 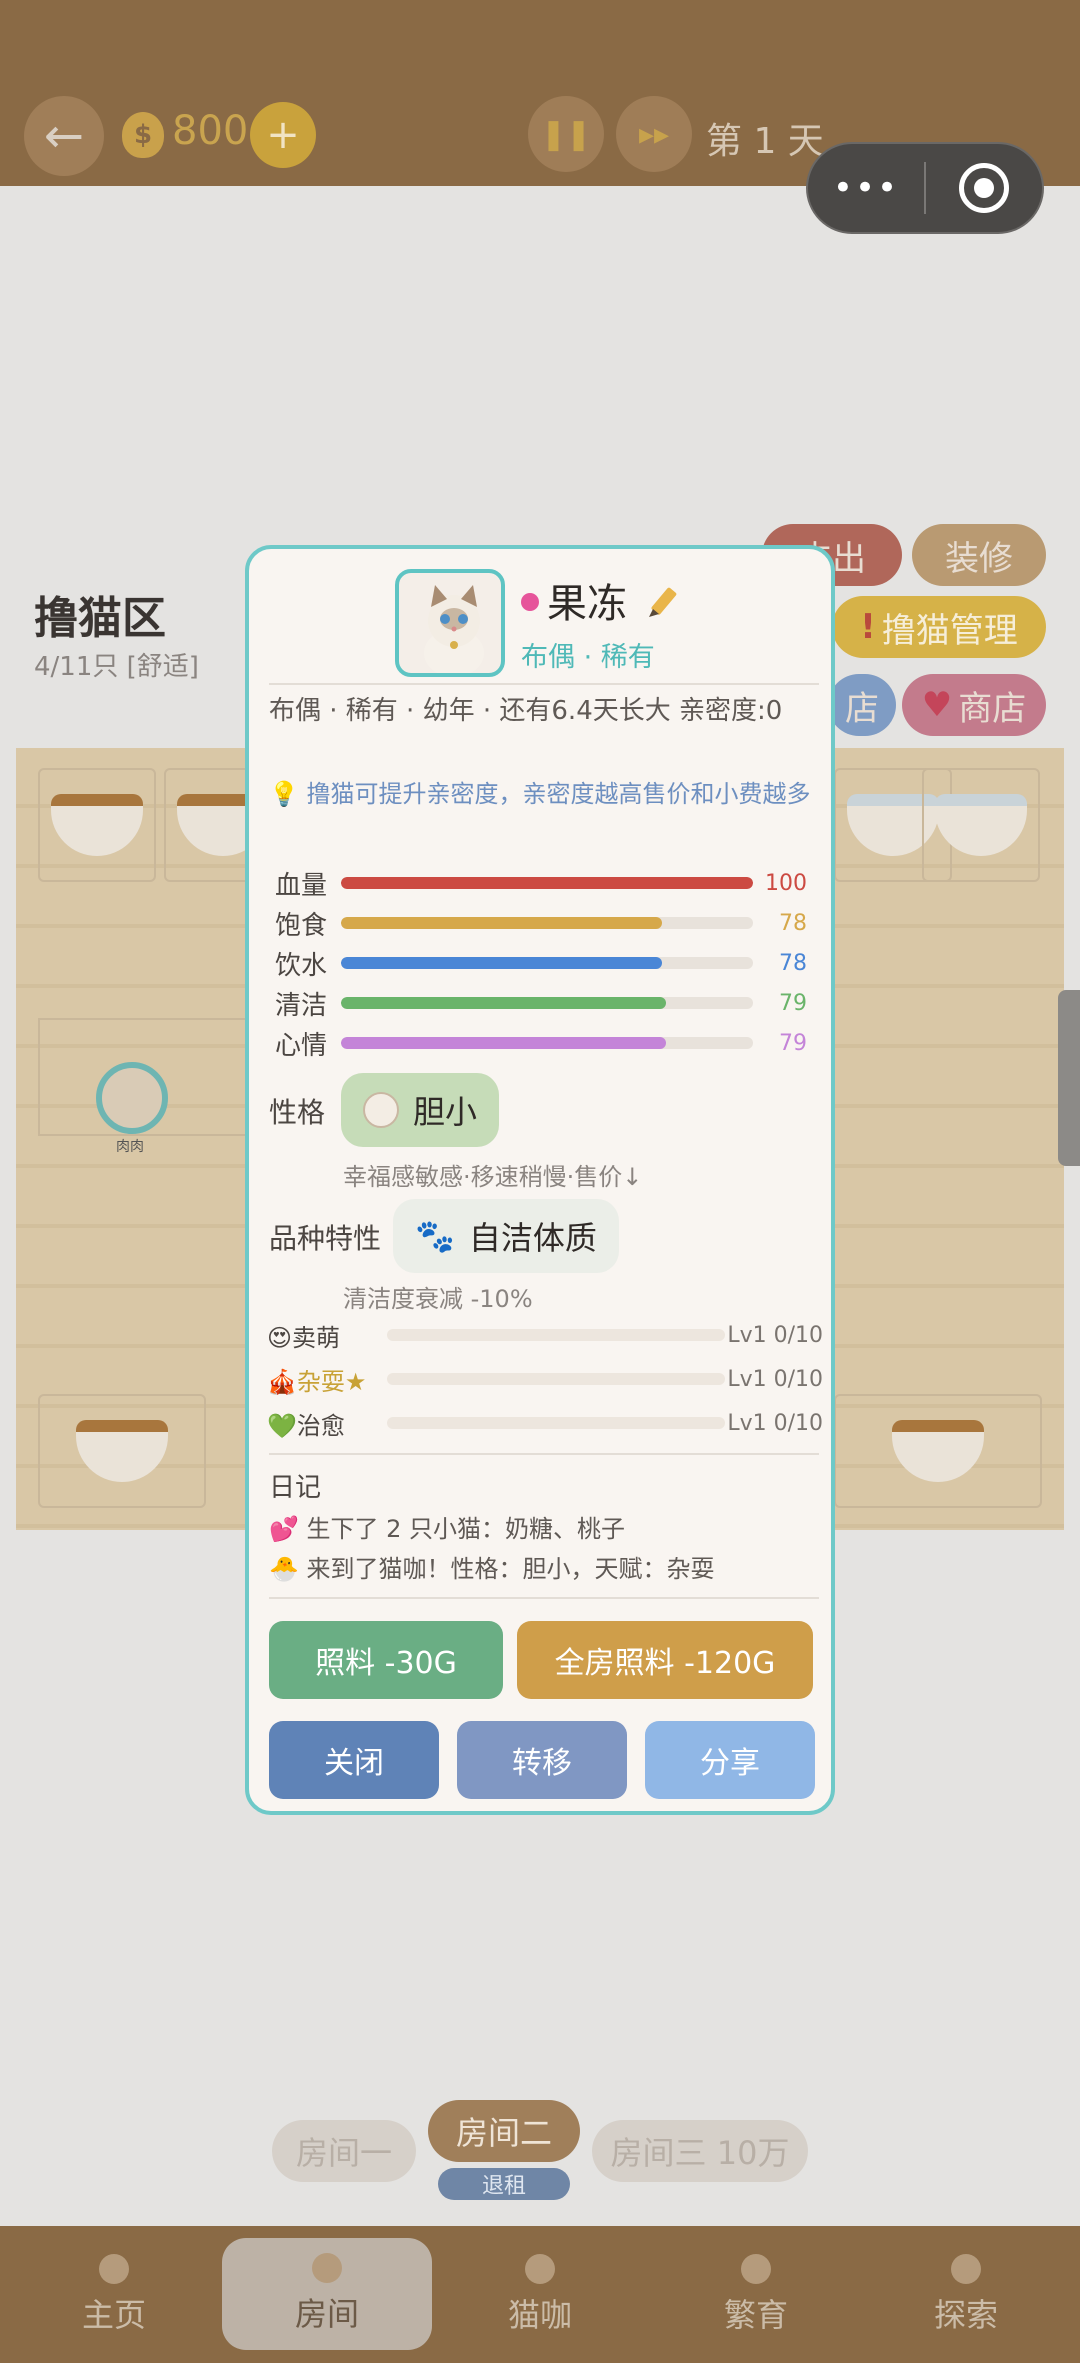 What do you see at coordinates (700, 2151) in the screenshot?
I see `room-tab-3: 房间三 10万` at bounding box center [700, 2151].